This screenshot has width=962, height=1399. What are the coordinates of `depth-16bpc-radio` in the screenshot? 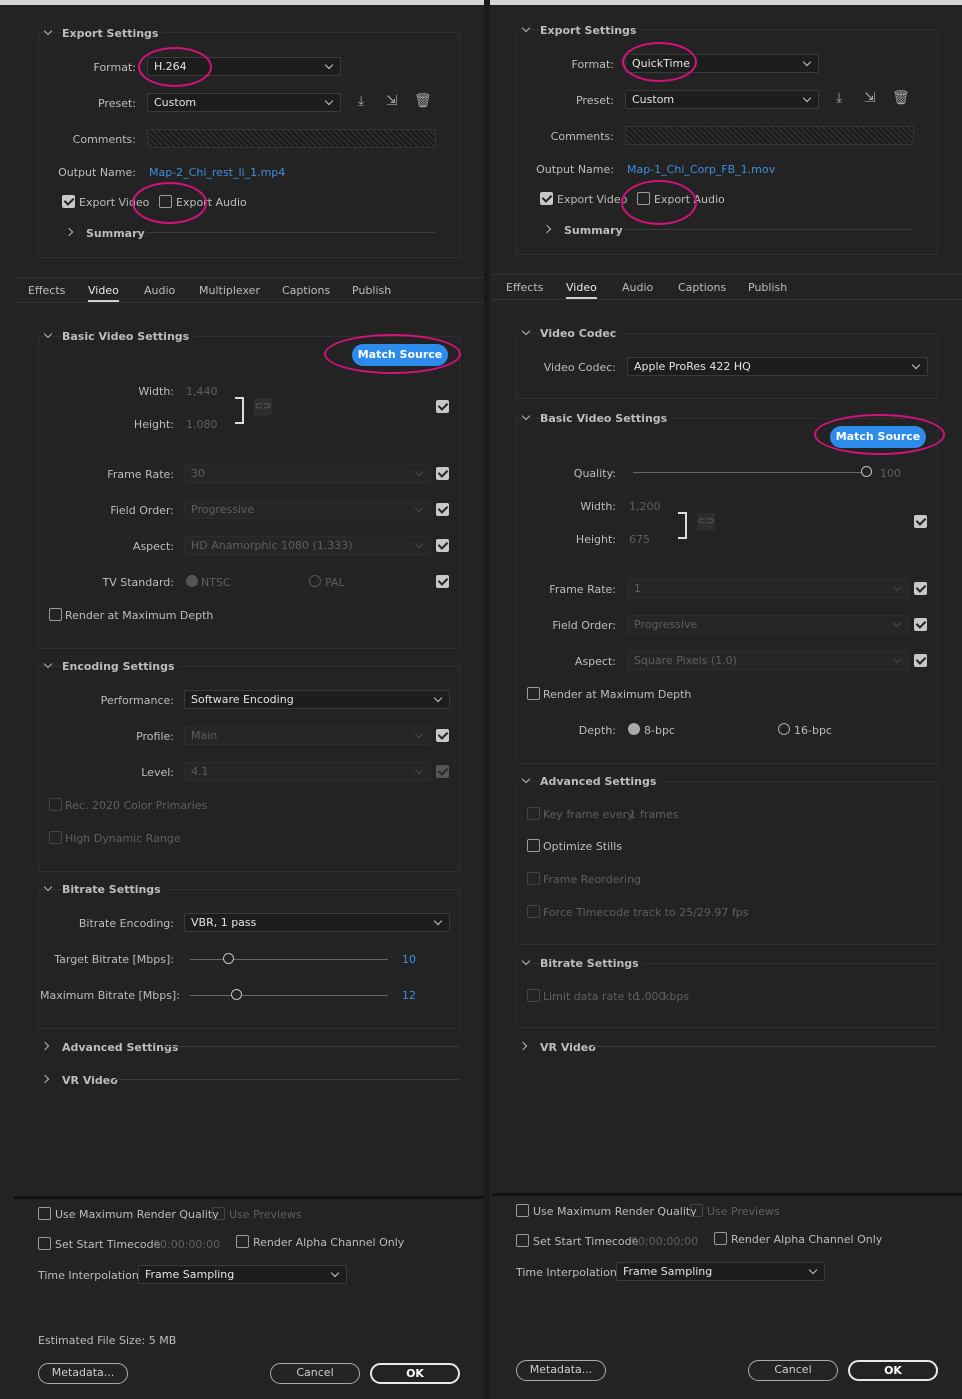 It's located at (784, 729).